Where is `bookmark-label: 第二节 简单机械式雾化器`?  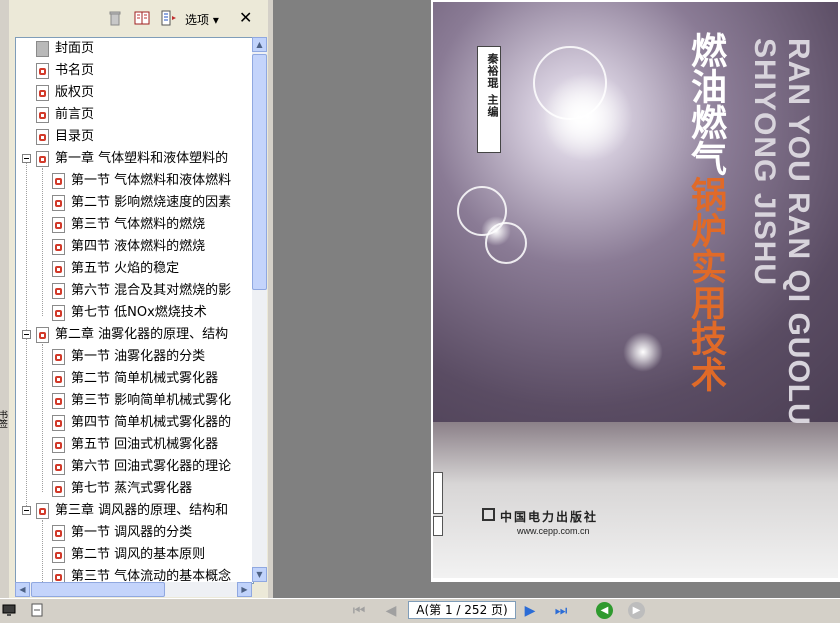 bookmark-label: 第二节 简单机械式雾化器 is located at coordinates (145, 378).